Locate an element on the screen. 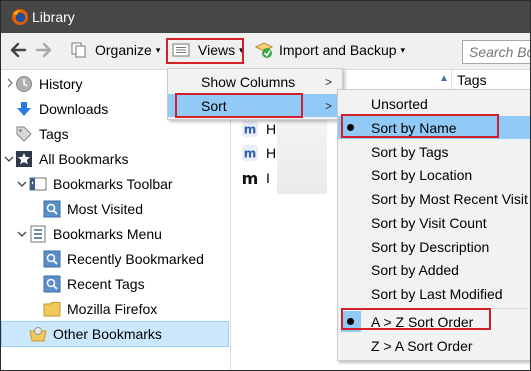 This screenshot has width=531, height=371. menu-separator is located at coordinates (447, 308).